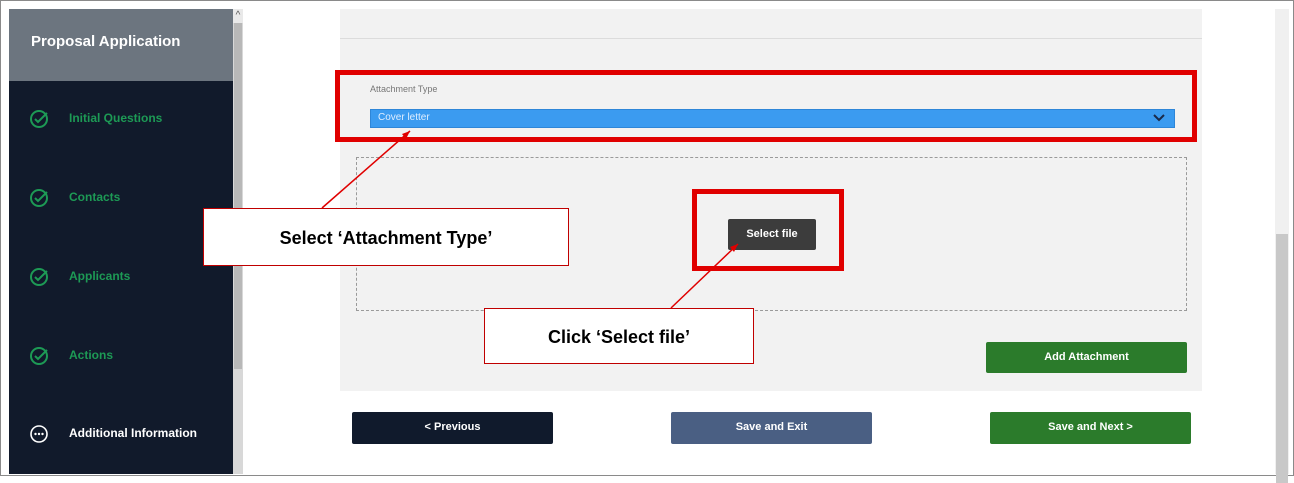 Image resolution: width=1294 pixels, height=483 pixels. Describe the element at coordinates (619, 336) in the screenshot. I see `callout-click-select-file: Click ‘Select file’` at that location.